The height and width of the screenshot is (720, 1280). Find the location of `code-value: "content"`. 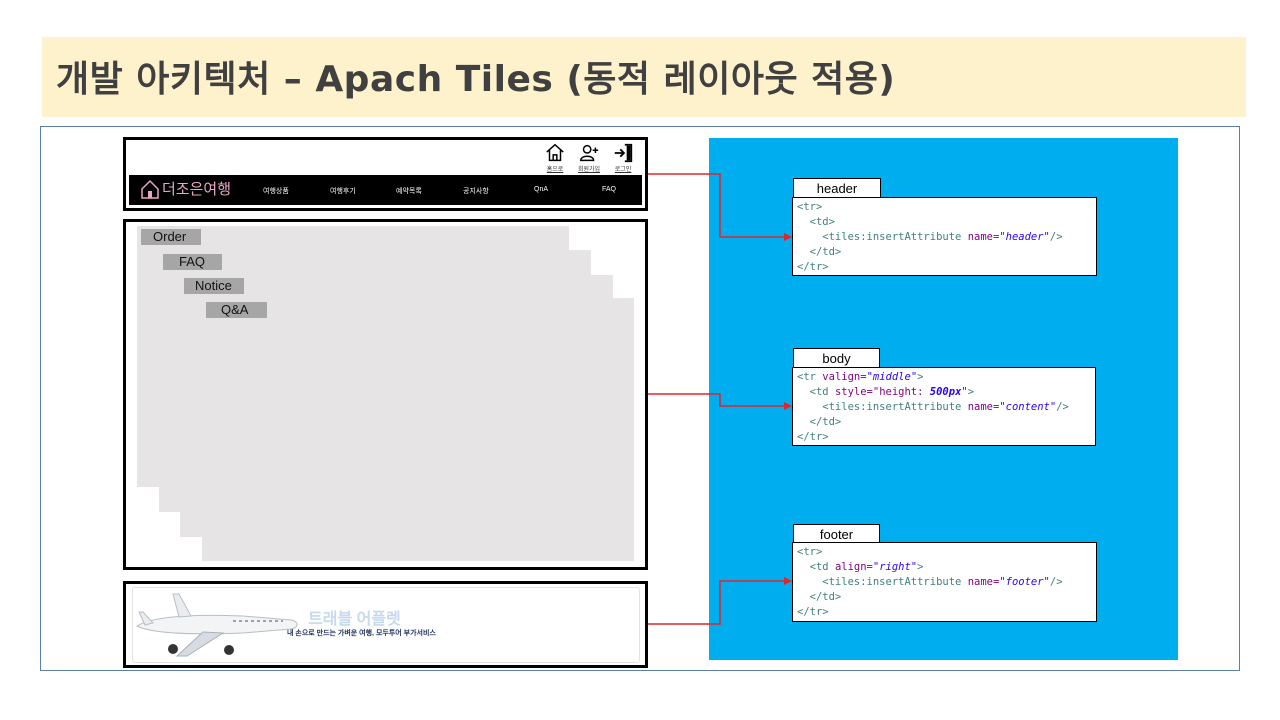

code-value: "content" is located at coordinates (1028, 407).